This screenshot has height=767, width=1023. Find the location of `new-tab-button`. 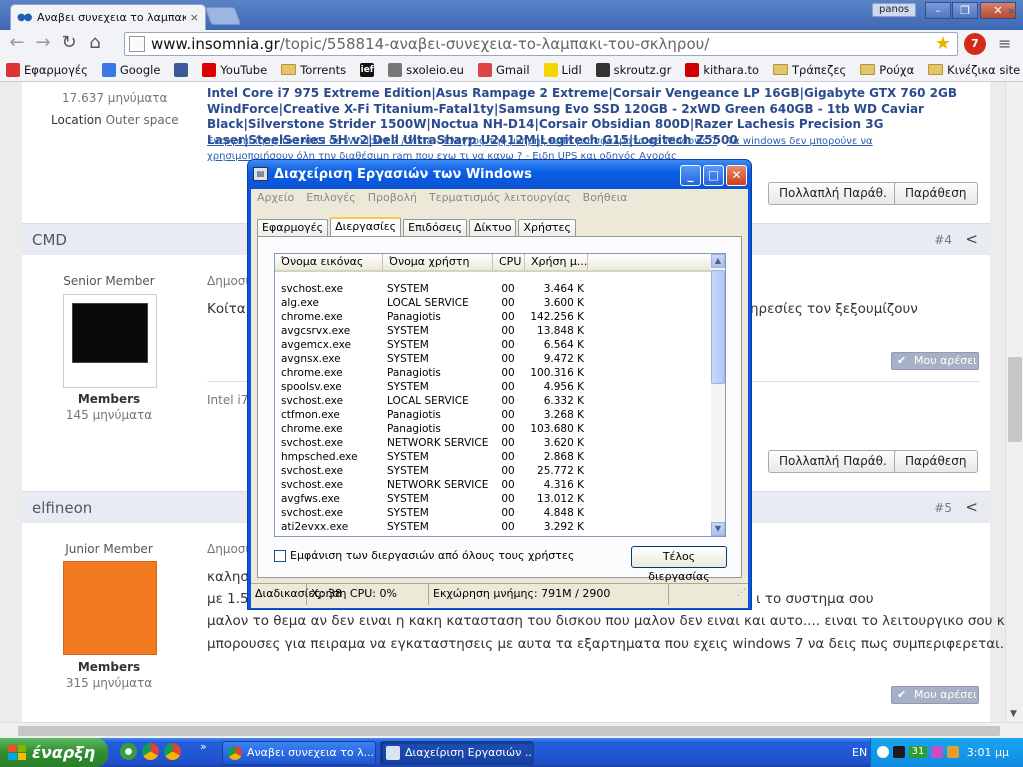

new-tab-button is located at coordinates (223, 16).